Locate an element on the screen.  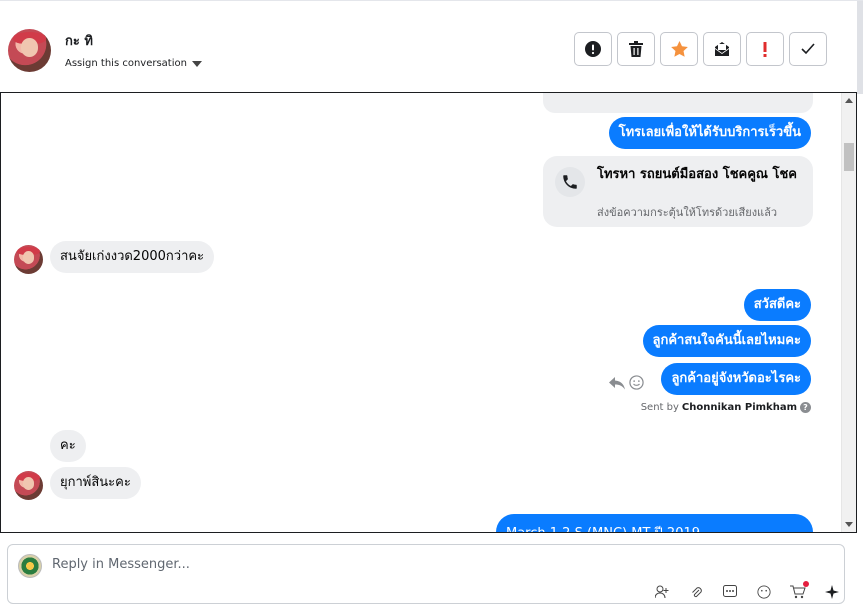
mark-unread-button is located at coordinates (722, 49).